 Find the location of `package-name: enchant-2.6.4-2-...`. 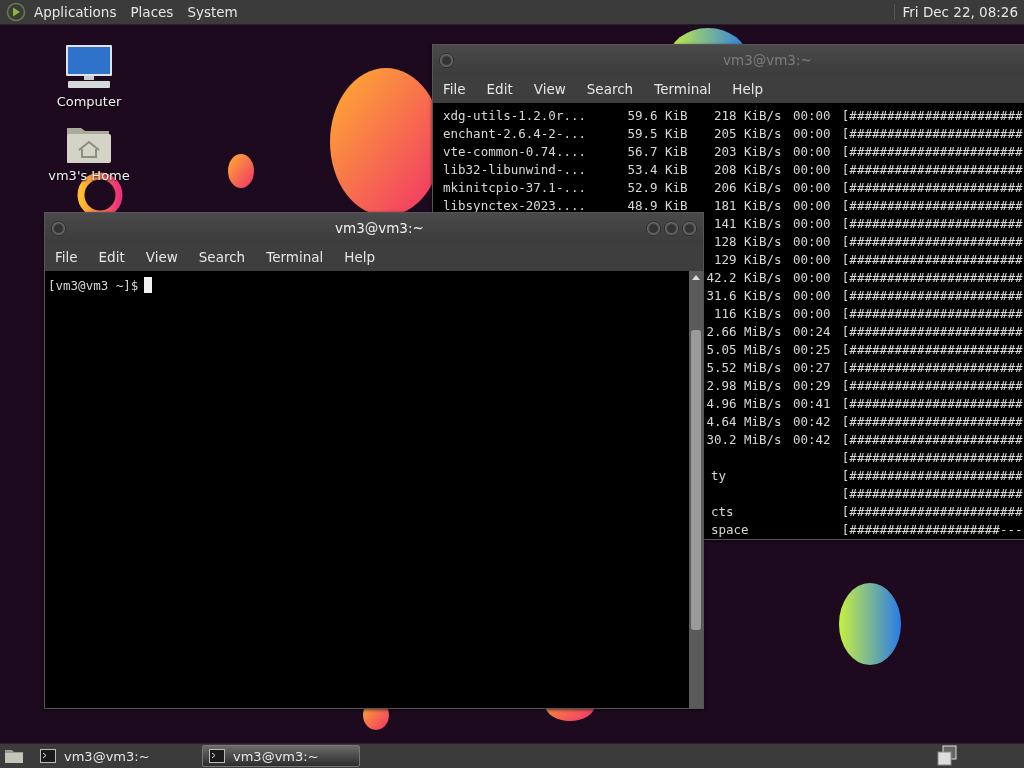

package-name: enchant-2.6.4-2-... is located at coordinates (514, 133).